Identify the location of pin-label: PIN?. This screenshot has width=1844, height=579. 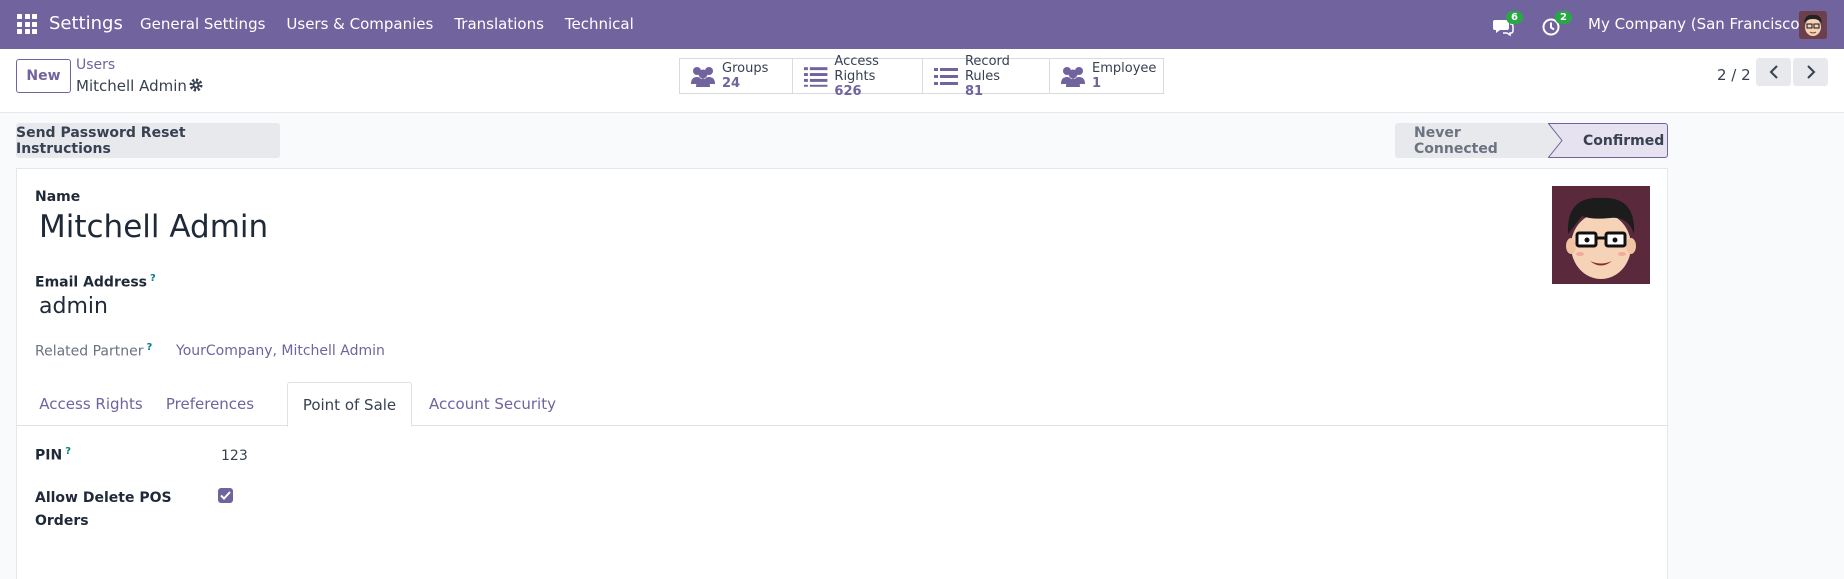
(53, 455).